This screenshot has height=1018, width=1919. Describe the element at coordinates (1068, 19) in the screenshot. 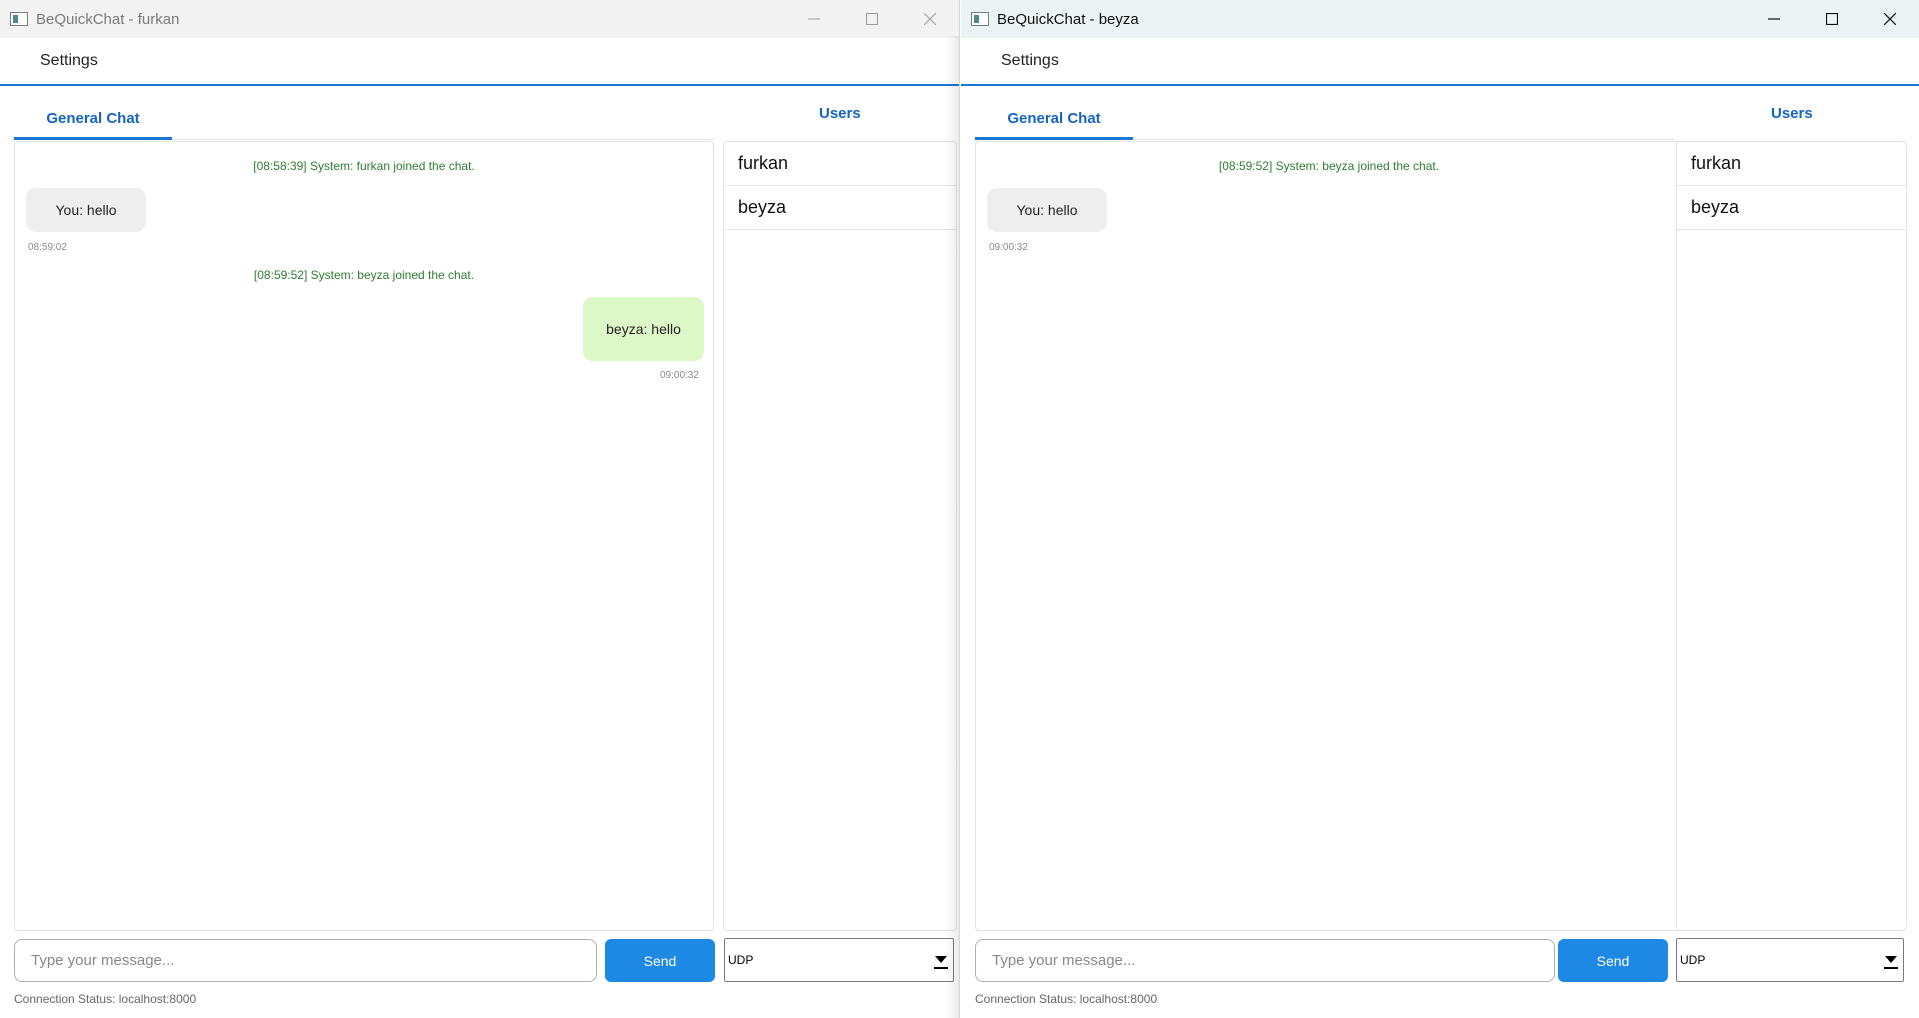

I see `window-title: BeQuickChat - beyza` at that location.